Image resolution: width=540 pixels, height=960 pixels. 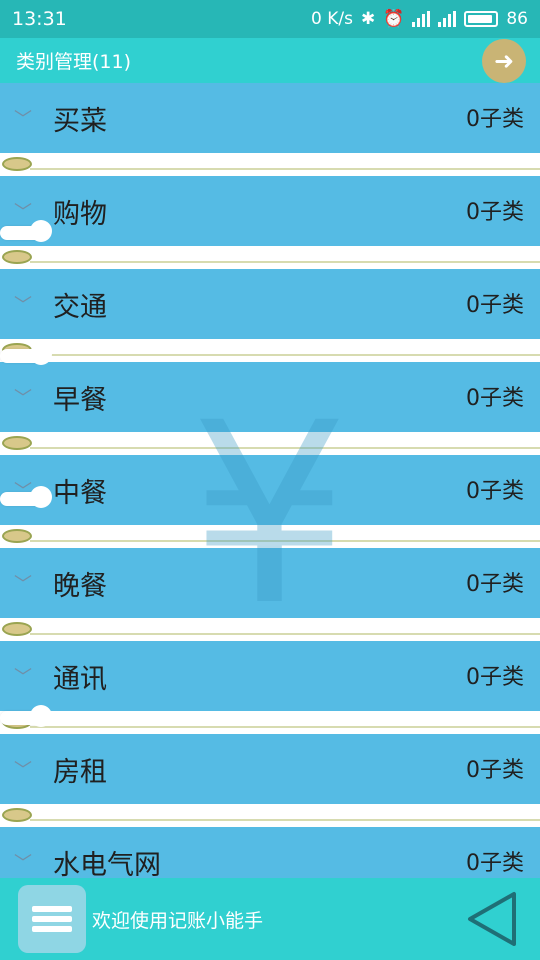 I want to click on category-row: ﹀ 通讯 0子类, so click(x=270, y=687).